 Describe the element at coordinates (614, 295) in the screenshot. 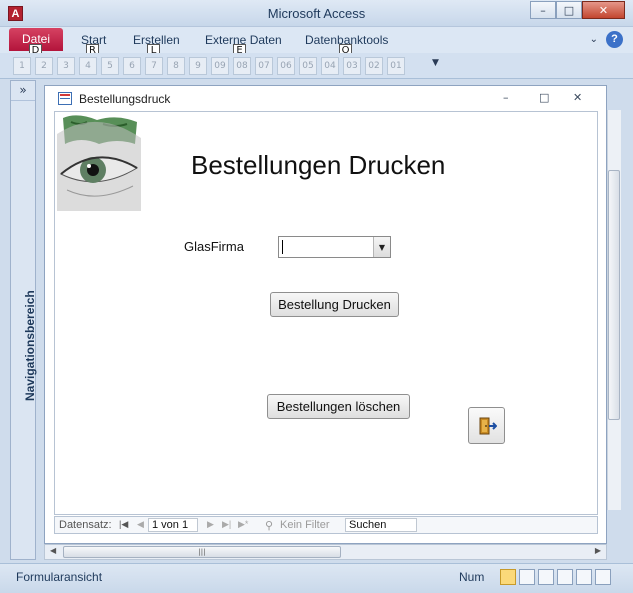

I see `vertical-scroll-thumb` at that location.